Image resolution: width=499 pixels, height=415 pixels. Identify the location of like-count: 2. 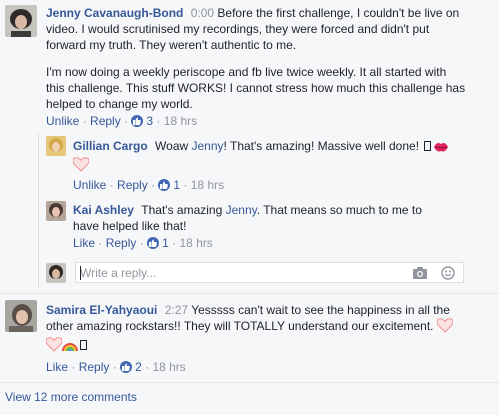
(138, 367).